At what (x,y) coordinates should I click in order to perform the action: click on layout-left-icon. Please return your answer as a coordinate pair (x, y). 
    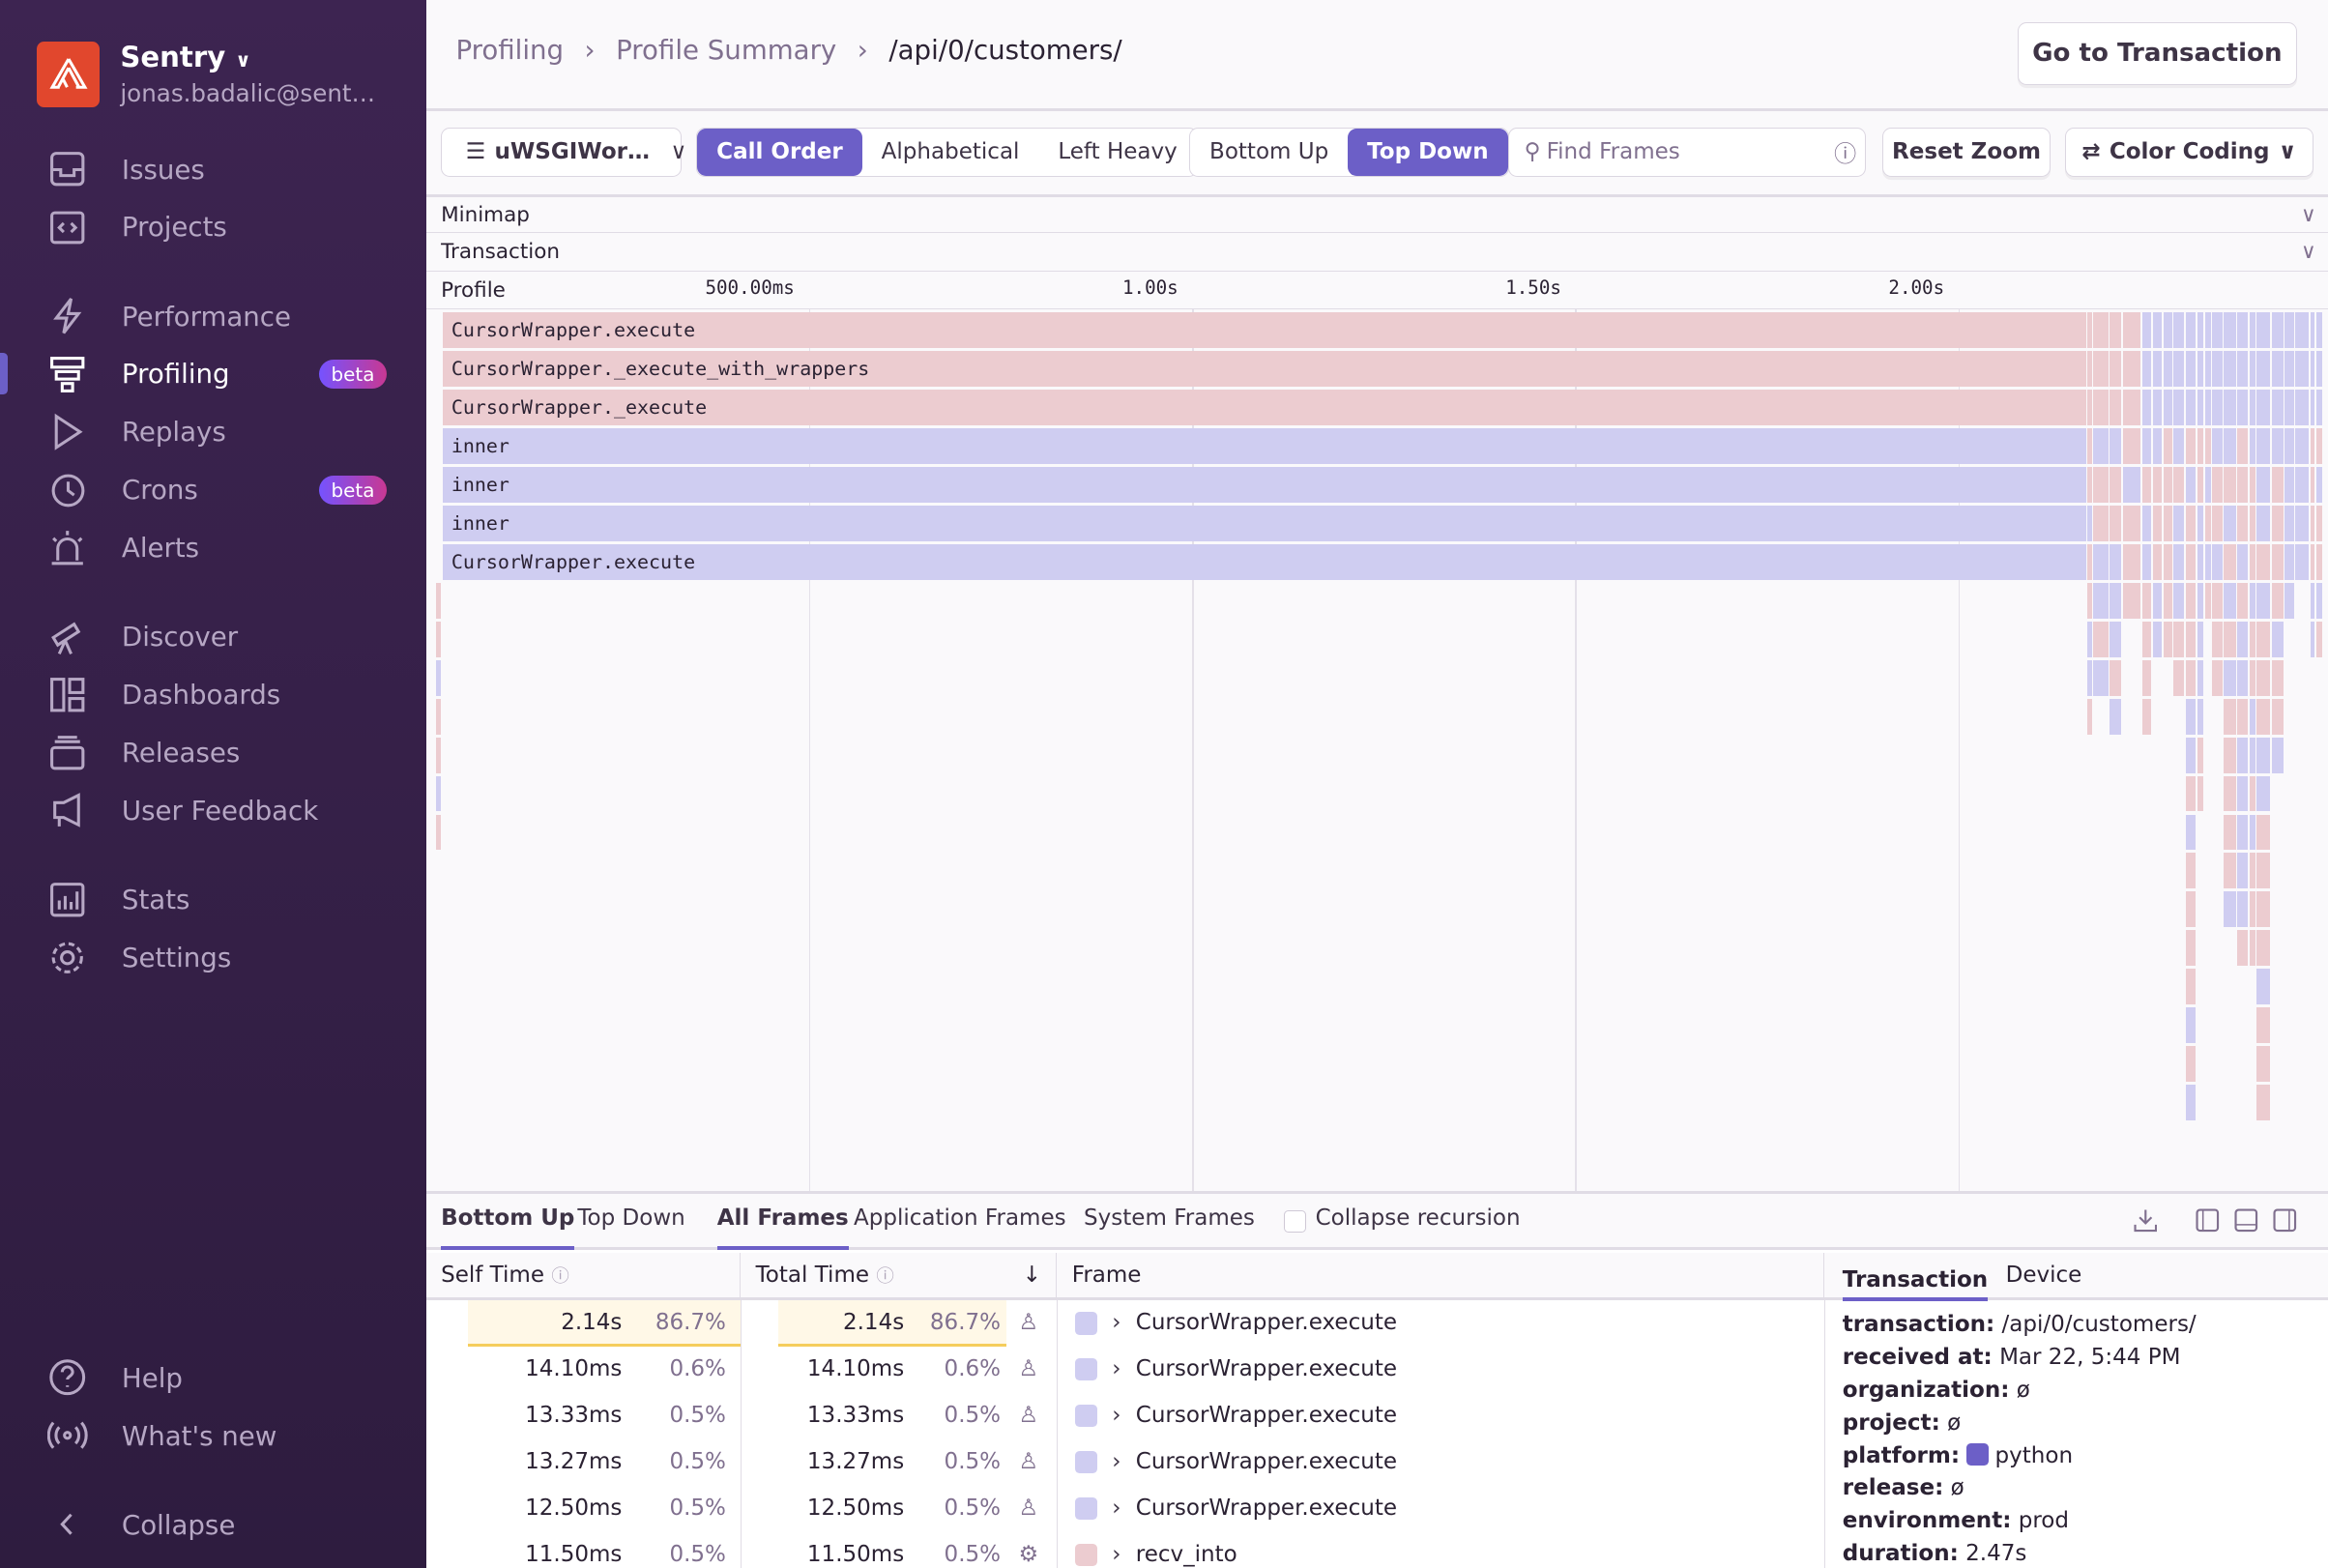
    Looking at the image, I should click on (2208, 1220).